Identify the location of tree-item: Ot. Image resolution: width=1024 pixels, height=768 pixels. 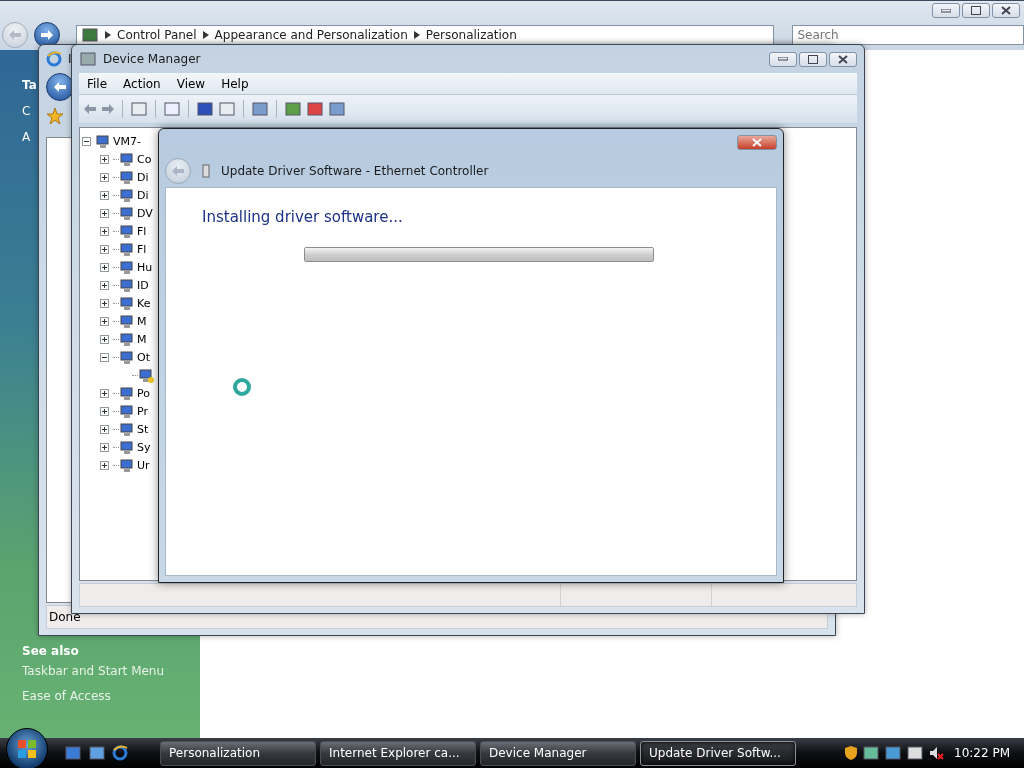
(143, 357).